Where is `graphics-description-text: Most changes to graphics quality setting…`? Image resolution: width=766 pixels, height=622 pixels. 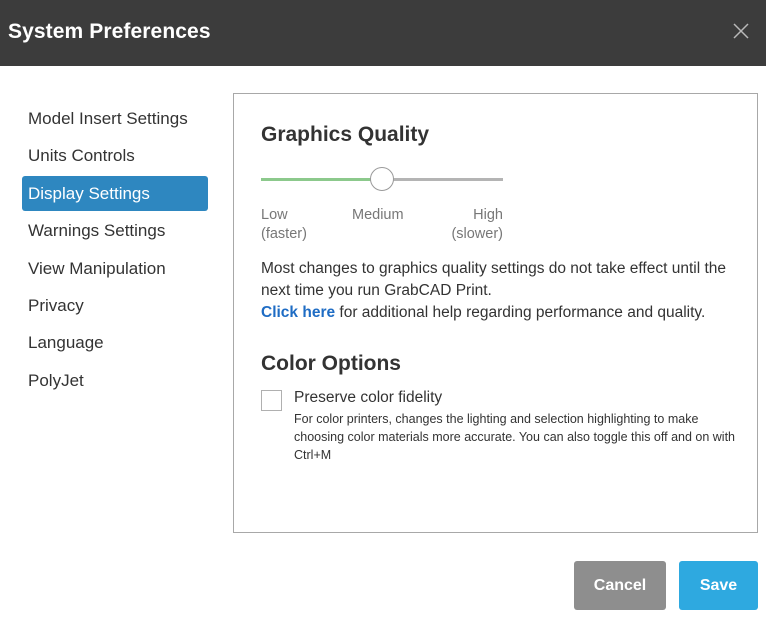 graphics-description-text: Most changes to graphics quality setting… is located at coordinates (493, 279).